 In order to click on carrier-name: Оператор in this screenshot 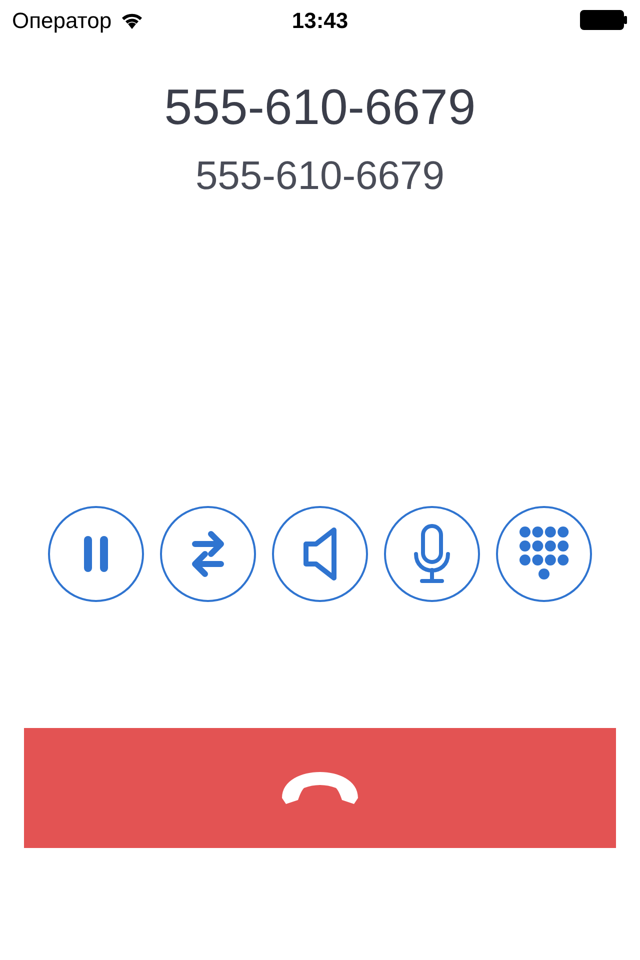, I will do `click(62, 20)`.